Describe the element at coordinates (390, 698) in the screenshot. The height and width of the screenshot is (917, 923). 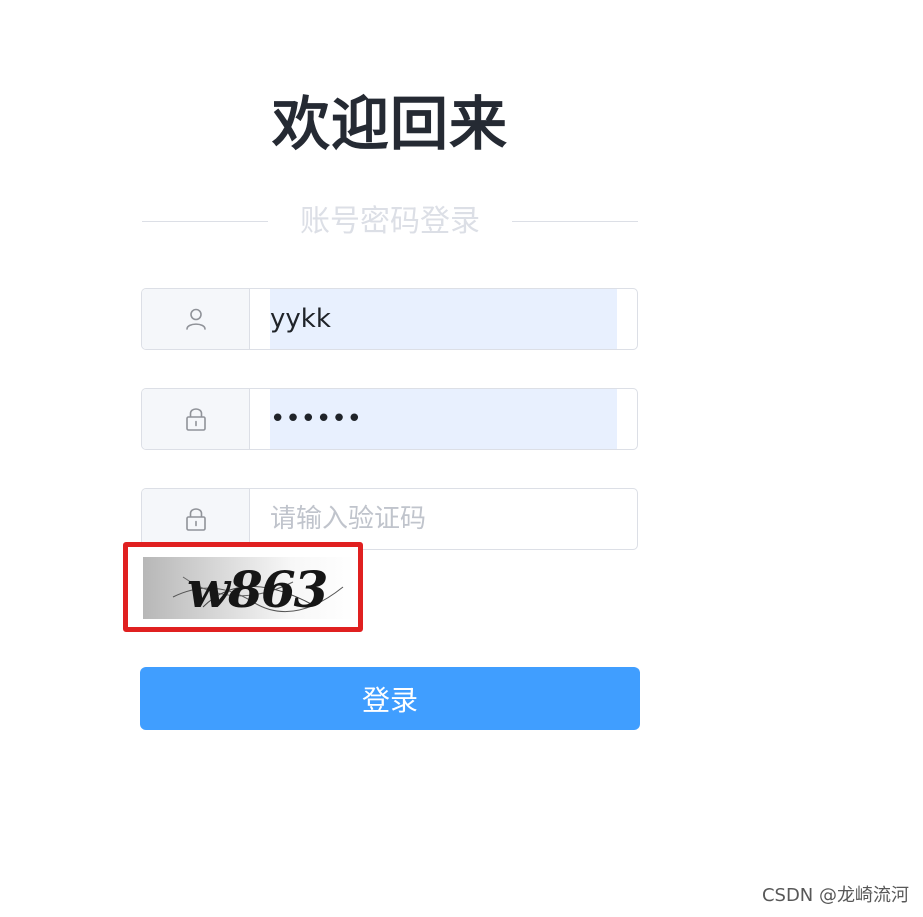
I see `login-button: 登录` at that location.